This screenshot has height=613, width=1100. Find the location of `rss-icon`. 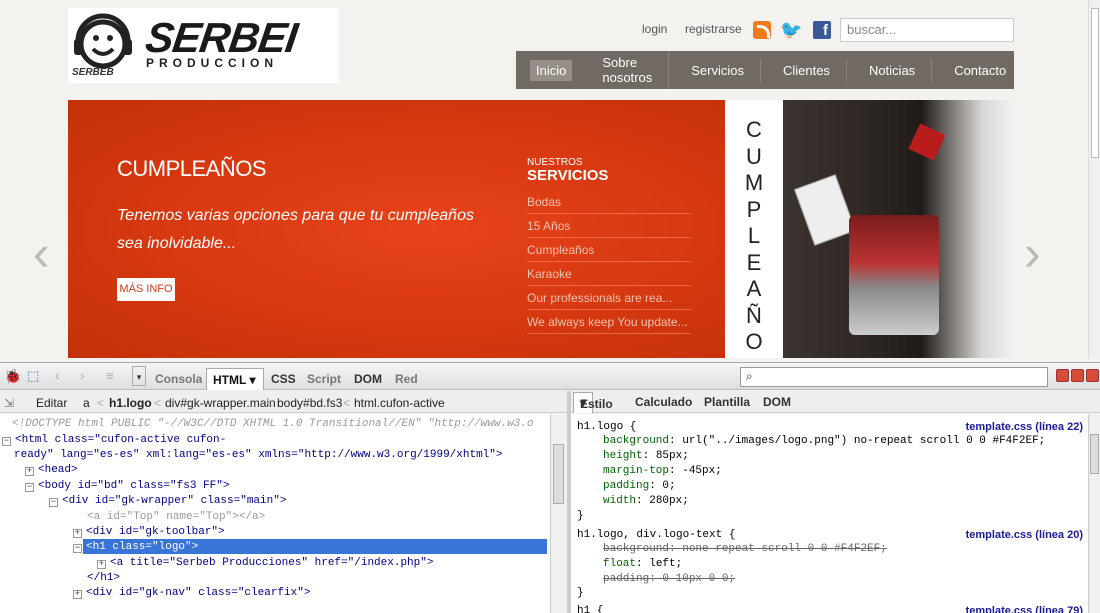

rss-icon is located at coordinates (762, 30).